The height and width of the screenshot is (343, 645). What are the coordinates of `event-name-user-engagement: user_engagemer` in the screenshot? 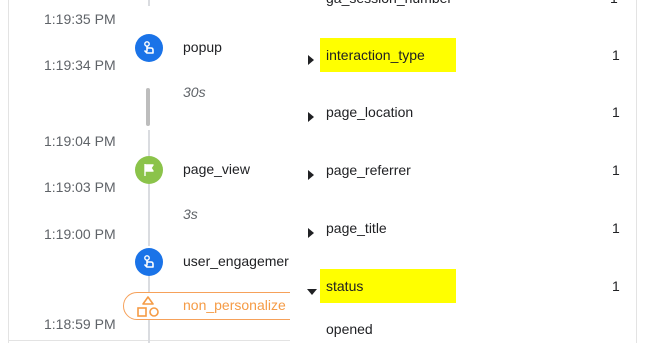 It's located at (236, 261).